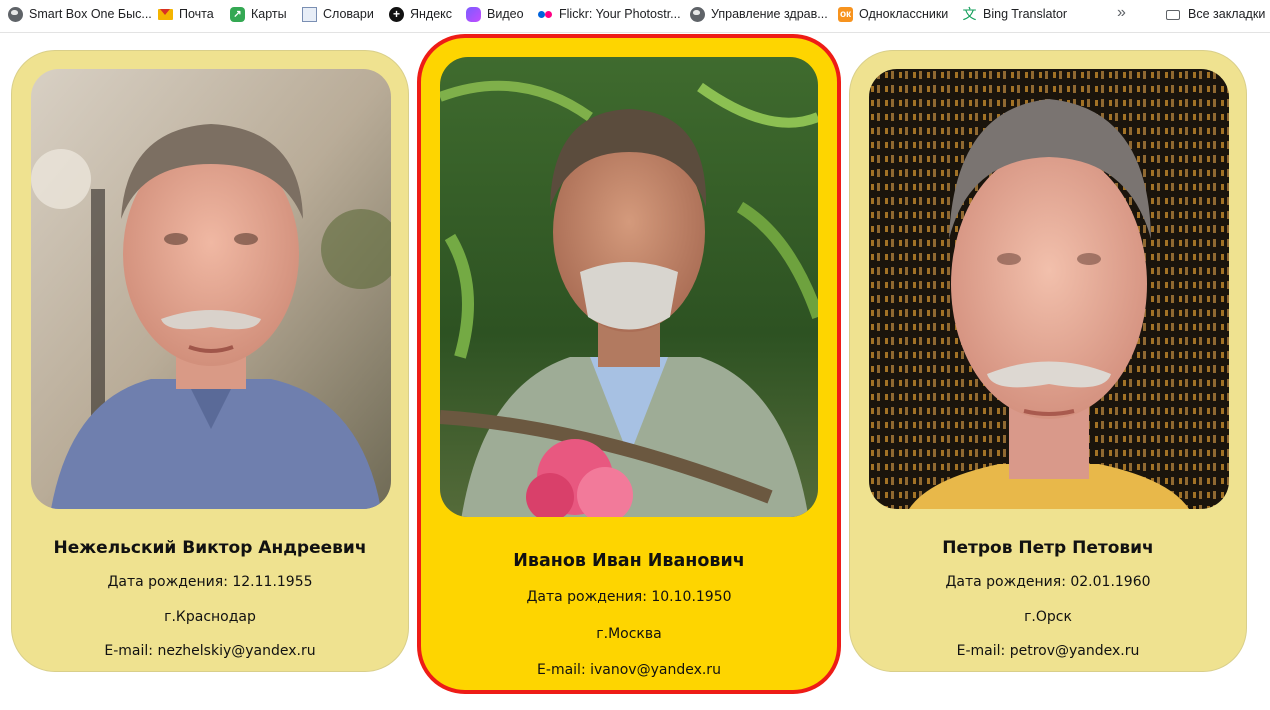 The image size is (1270, 710). What do you see at coordinates (1121, 14) in the screenshot?
I see `bookmarks-overflow-button: »` at bounding box center [1121, 14].